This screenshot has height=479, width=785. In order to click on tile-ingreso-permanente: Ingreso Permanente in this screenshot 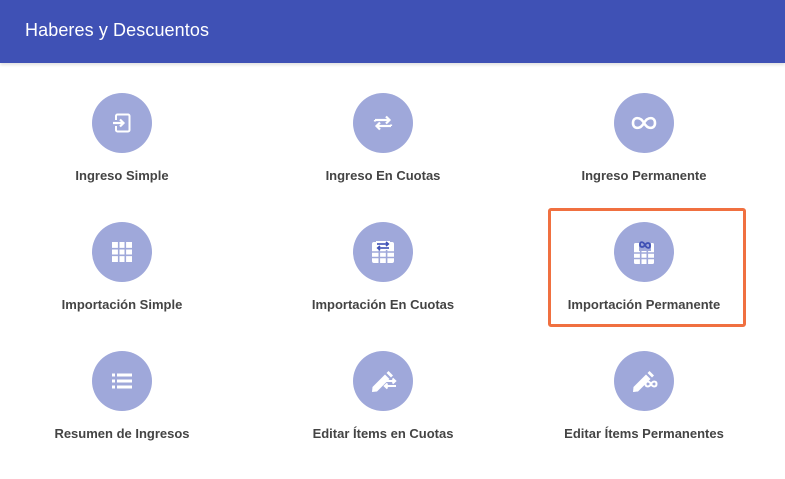, I will do `click(644, 148)`.